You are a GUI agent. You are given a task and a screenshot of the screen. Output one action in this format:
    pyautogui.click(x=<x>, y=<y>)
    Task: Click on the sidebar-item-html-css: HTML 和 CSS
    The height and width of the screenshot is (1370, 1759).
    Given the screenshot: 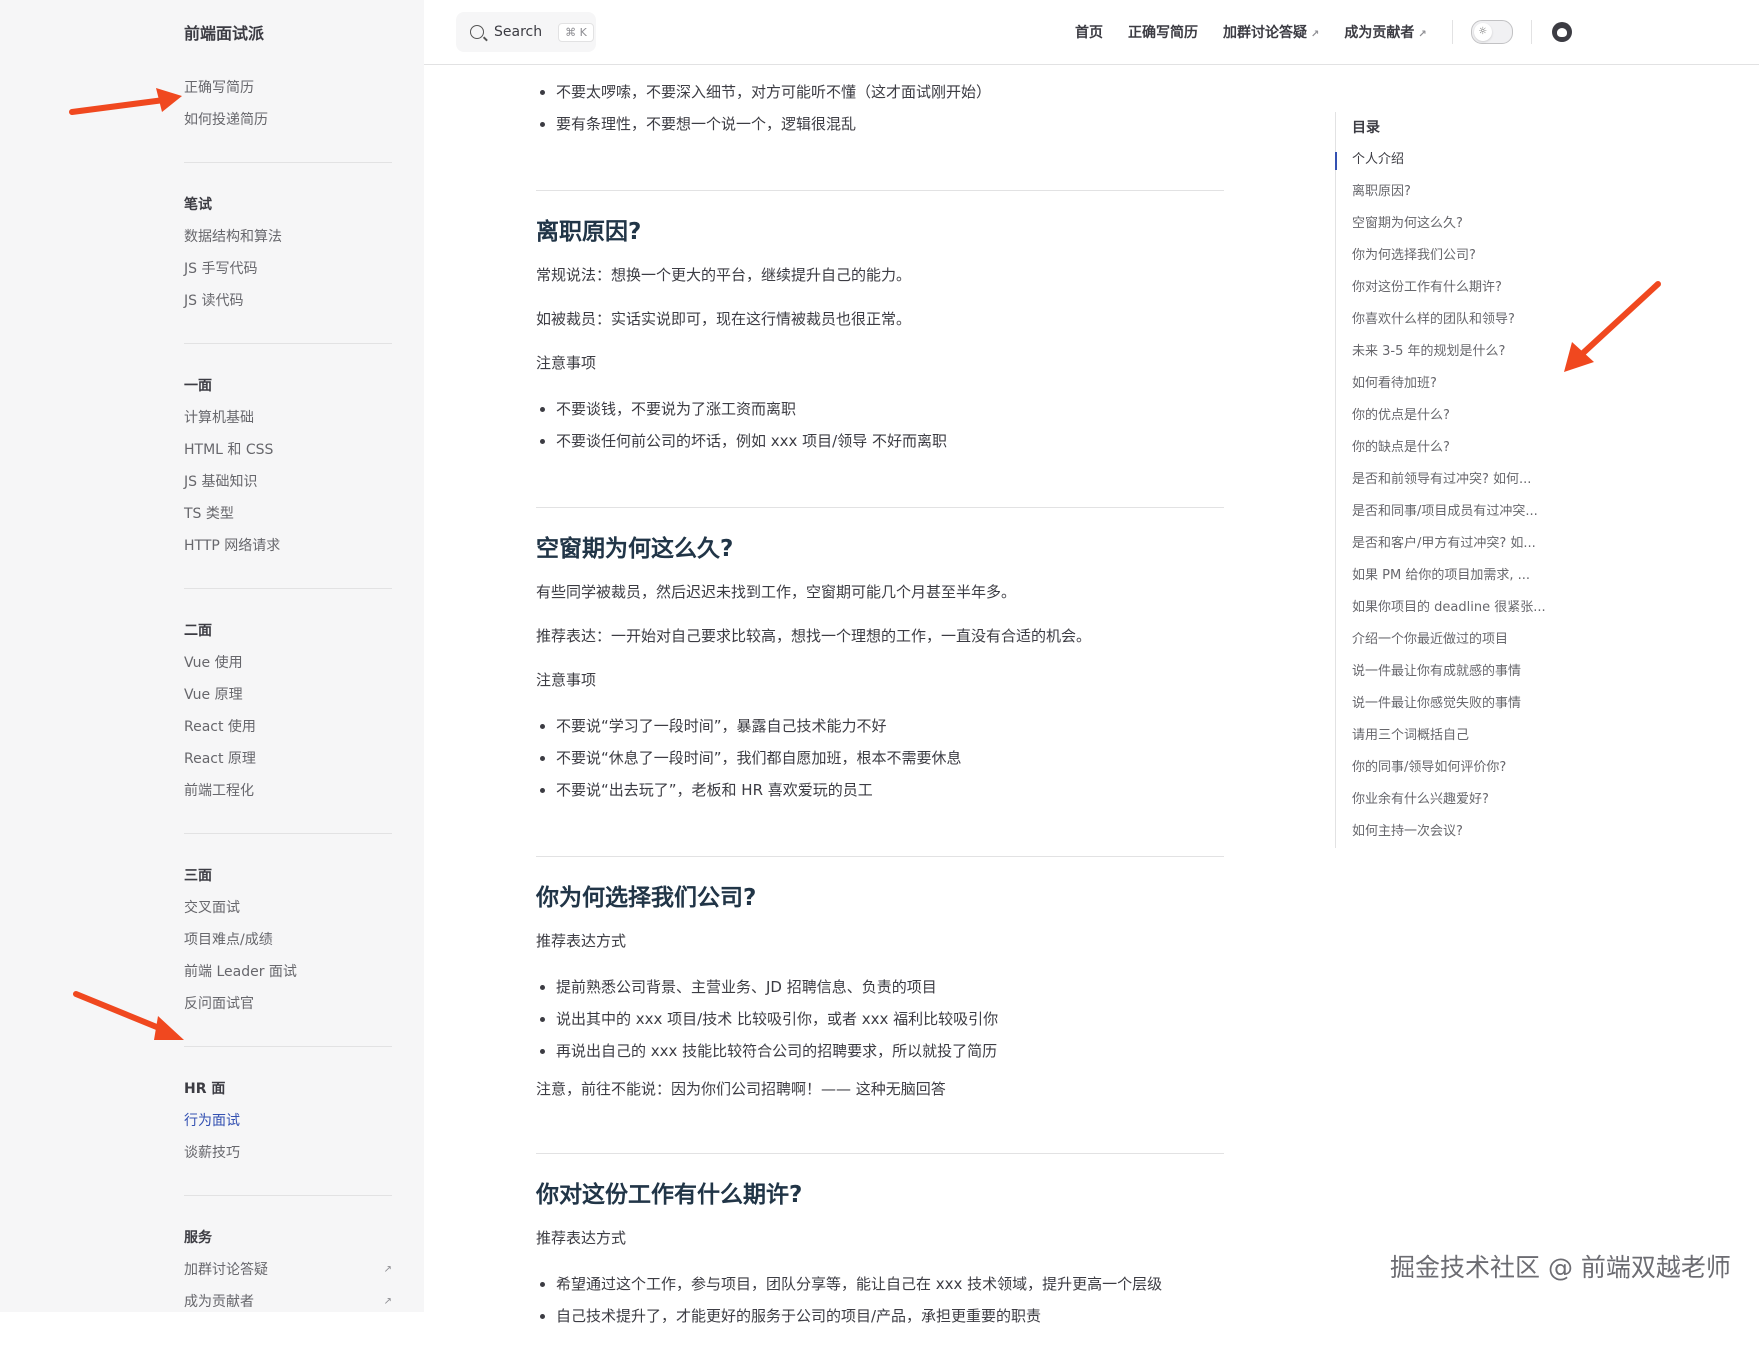 What is the action you would take?
    pyautogui.click(x=288, y=450)
    